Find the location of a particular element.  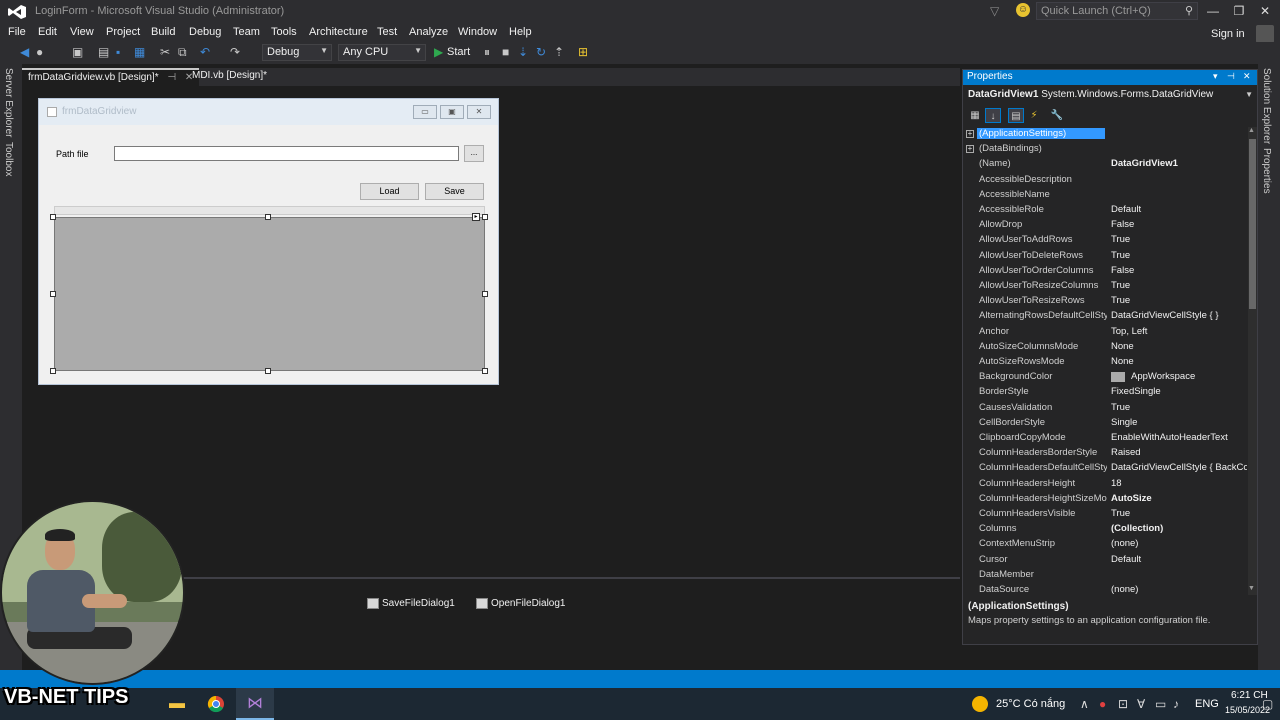

tab-frmdatagridview-design: frmDataGridview.vb [Design]* ⊣ ✕ is located at coordinates (111, 77).